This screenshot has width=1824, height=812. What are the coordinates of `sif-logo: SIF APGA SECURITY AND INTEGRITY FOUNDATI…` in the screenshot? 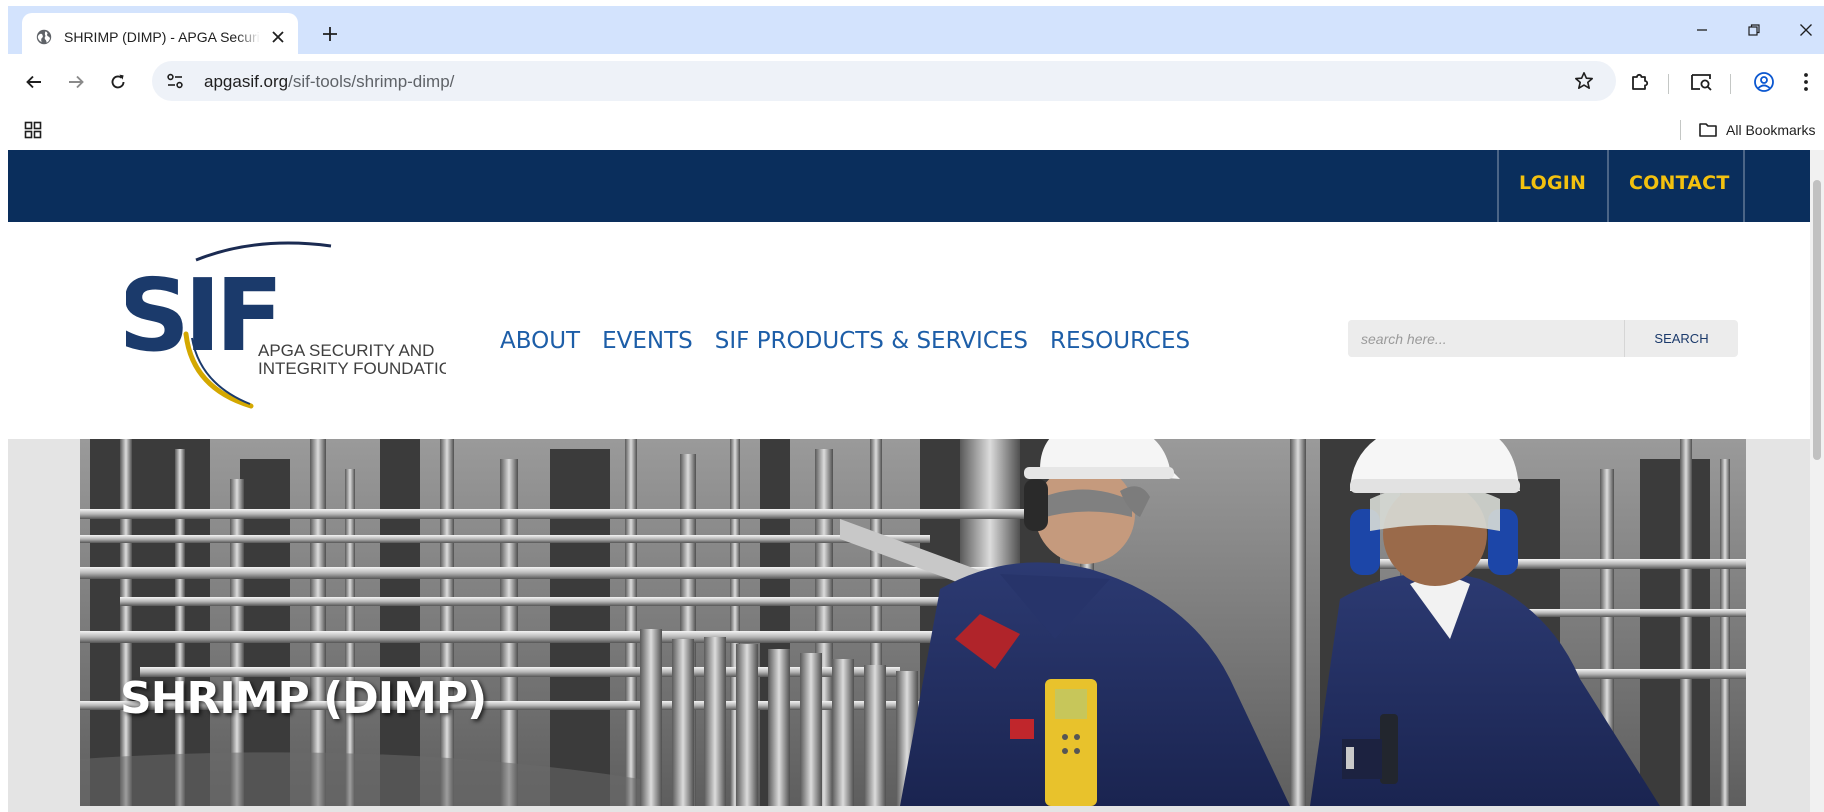 It's located at (291, 326).